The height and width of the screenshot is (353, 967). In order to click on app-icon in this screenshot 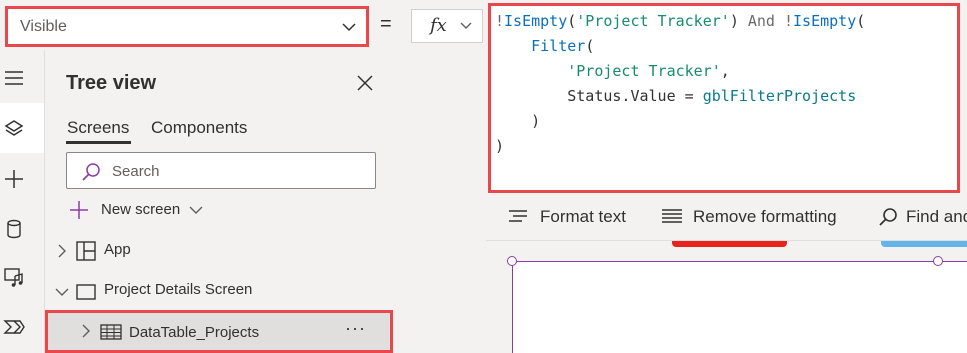, I will do `click(86, 251)`.